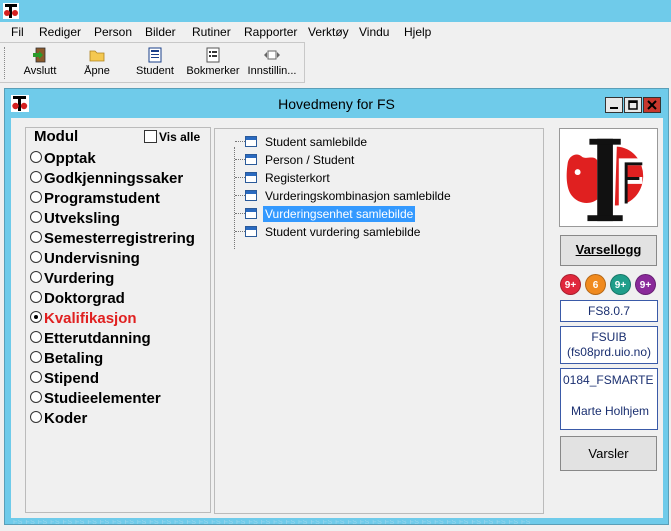  Describe the element at coordinates (325, 215) in the screenshot. I see `tree-item: Vurderingsenhet samlebilde` at that location.